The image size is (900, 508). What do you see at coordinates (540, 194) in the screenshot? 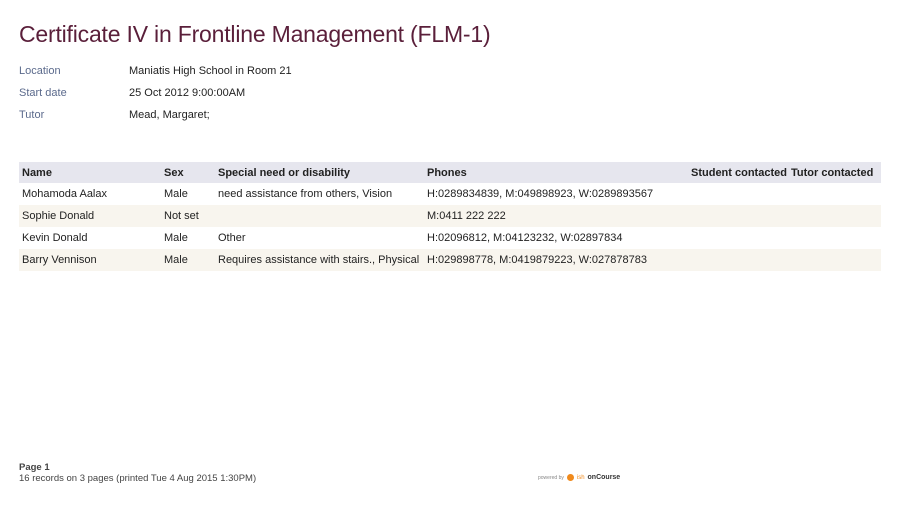
I see `cell-phones: H:0289834839, M:049898923, W:0289893567` at bounding box center [540, 194].